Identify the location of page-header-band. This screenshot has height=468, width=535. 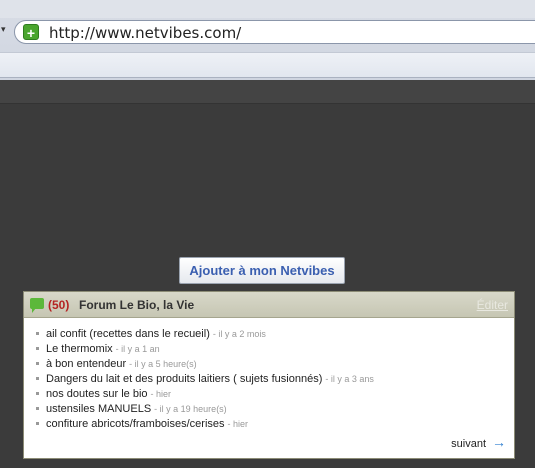
(267, 92).